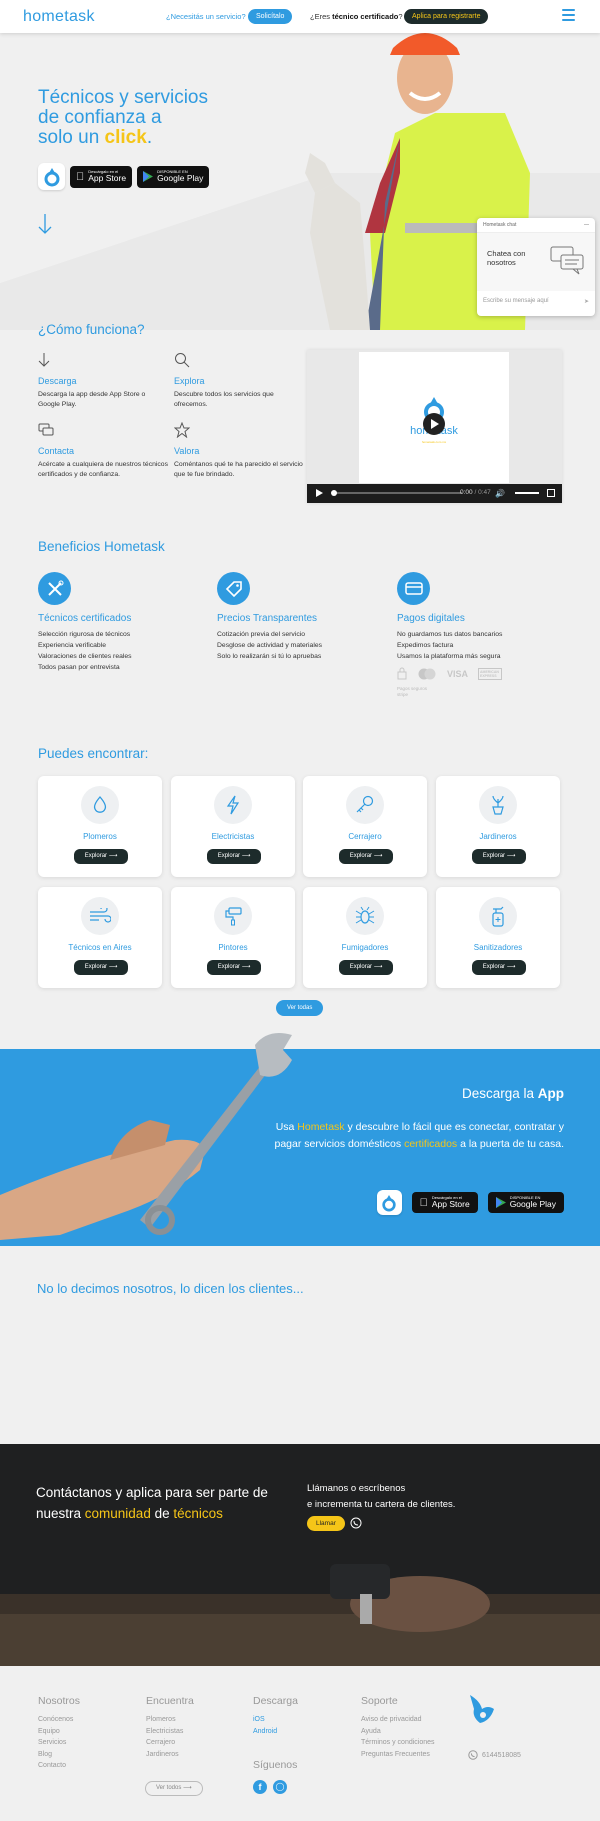  What do you see at coordinates (170, 1743) in the screenshot?
I see `footer-link: Cerrajero` at bounding box center [170, 1743].